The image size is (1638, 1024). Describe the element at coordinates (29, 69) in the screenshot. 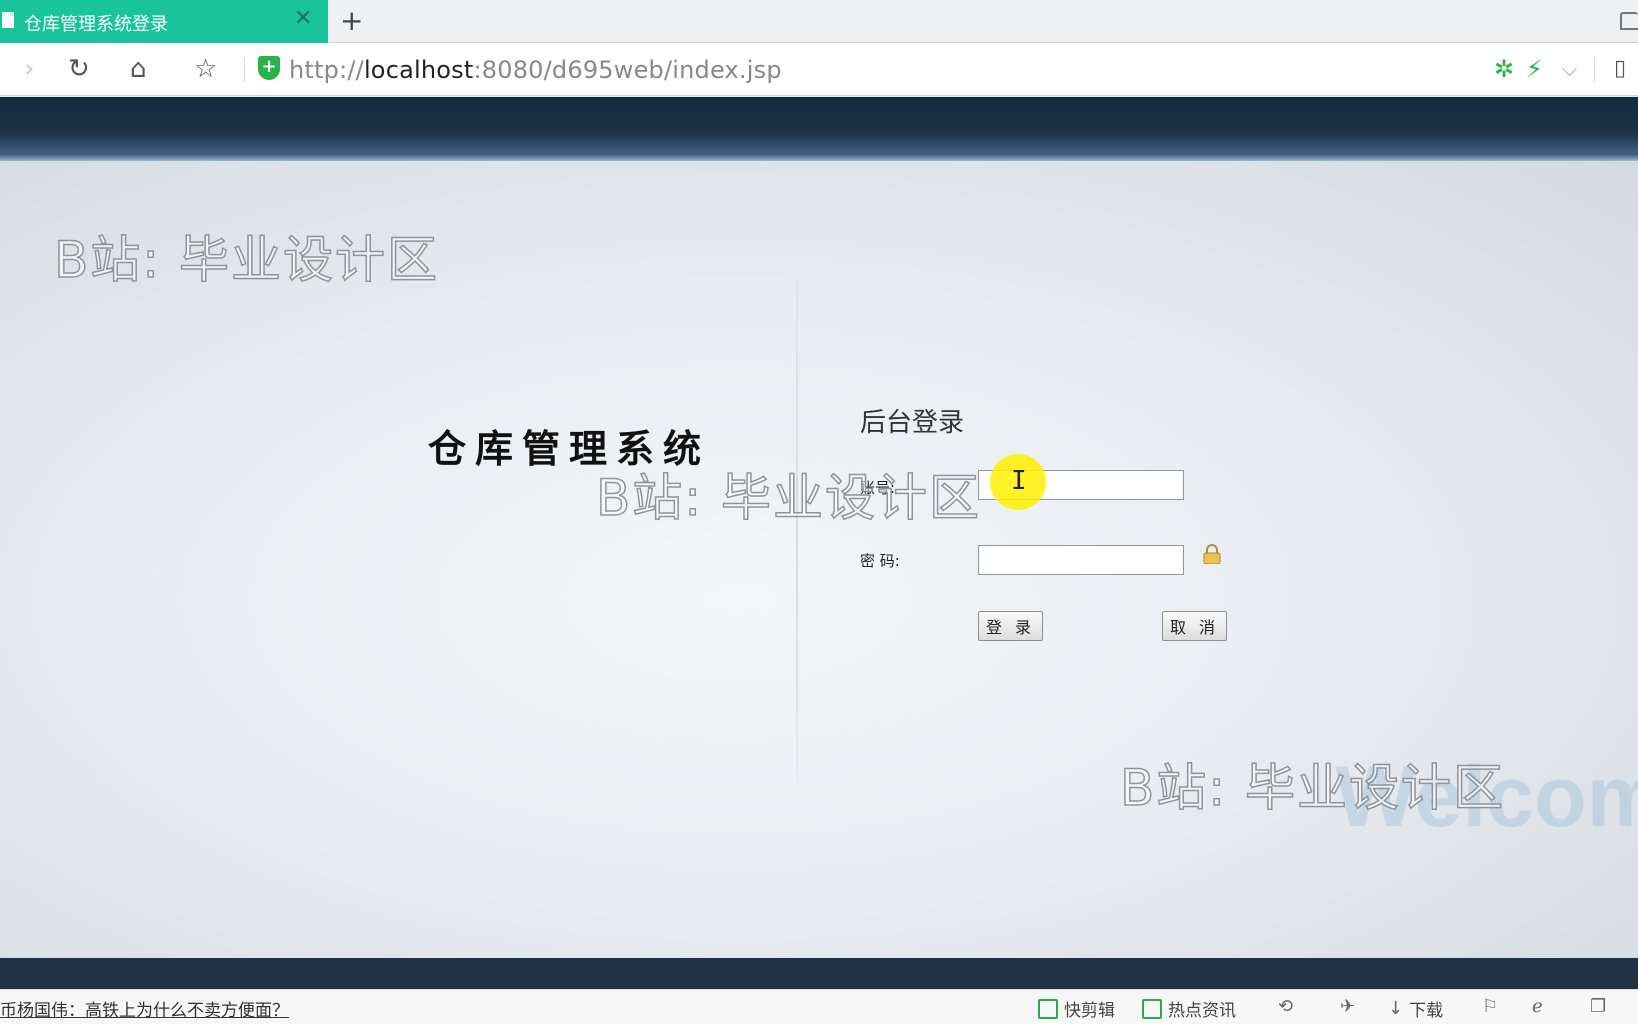

I see `forward-icon: ›` at that location.